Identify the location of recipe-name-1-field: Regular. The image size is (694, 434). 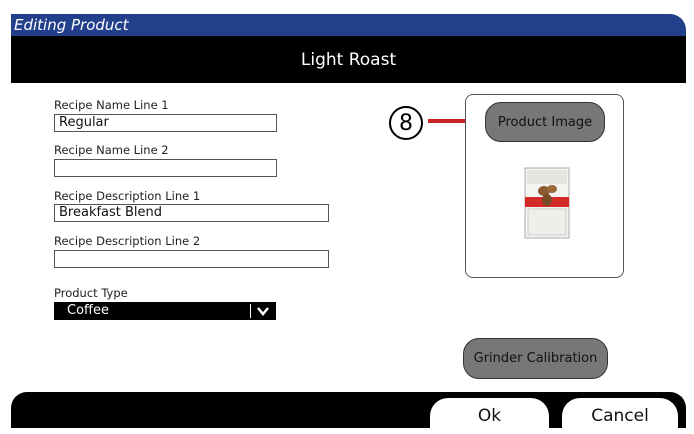
(165, 123).